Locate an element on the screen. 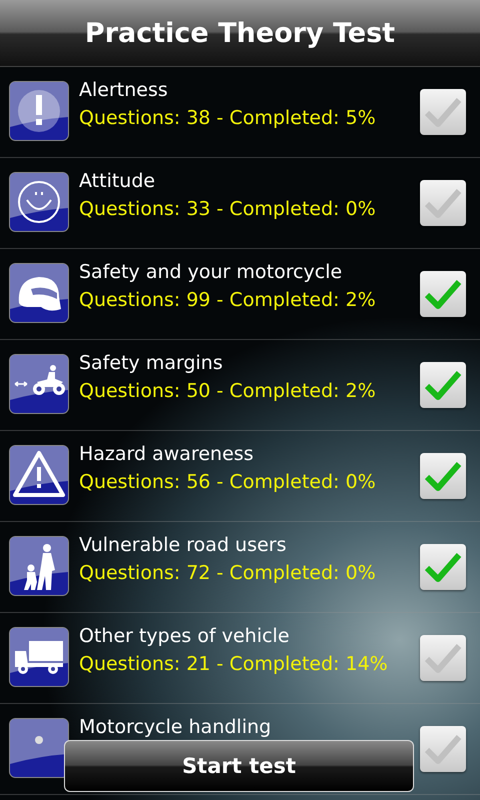  motorcycle-icon is located at coordinates (39, 384).